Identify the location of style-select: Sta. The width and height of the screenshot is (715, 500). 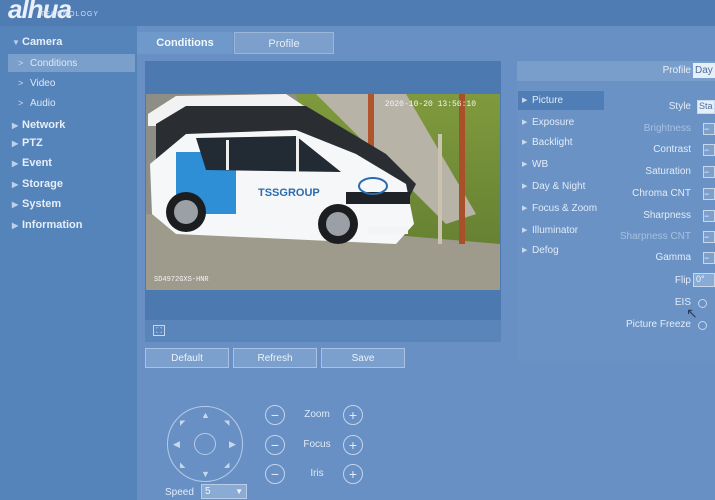
(706, 107).